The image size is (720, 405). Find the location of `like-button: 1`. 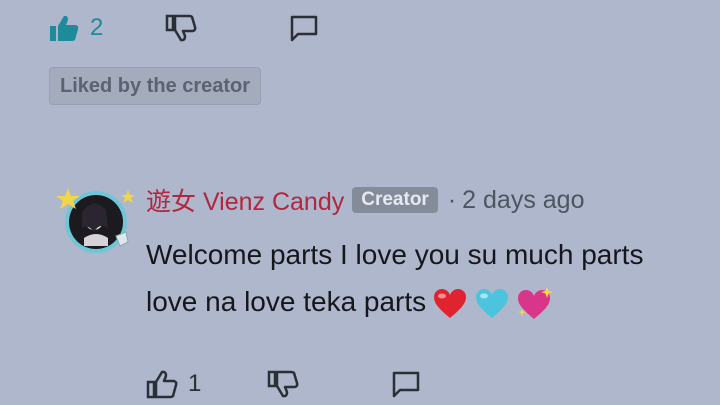

like-button: 1 is located at coordinates (173, 384).